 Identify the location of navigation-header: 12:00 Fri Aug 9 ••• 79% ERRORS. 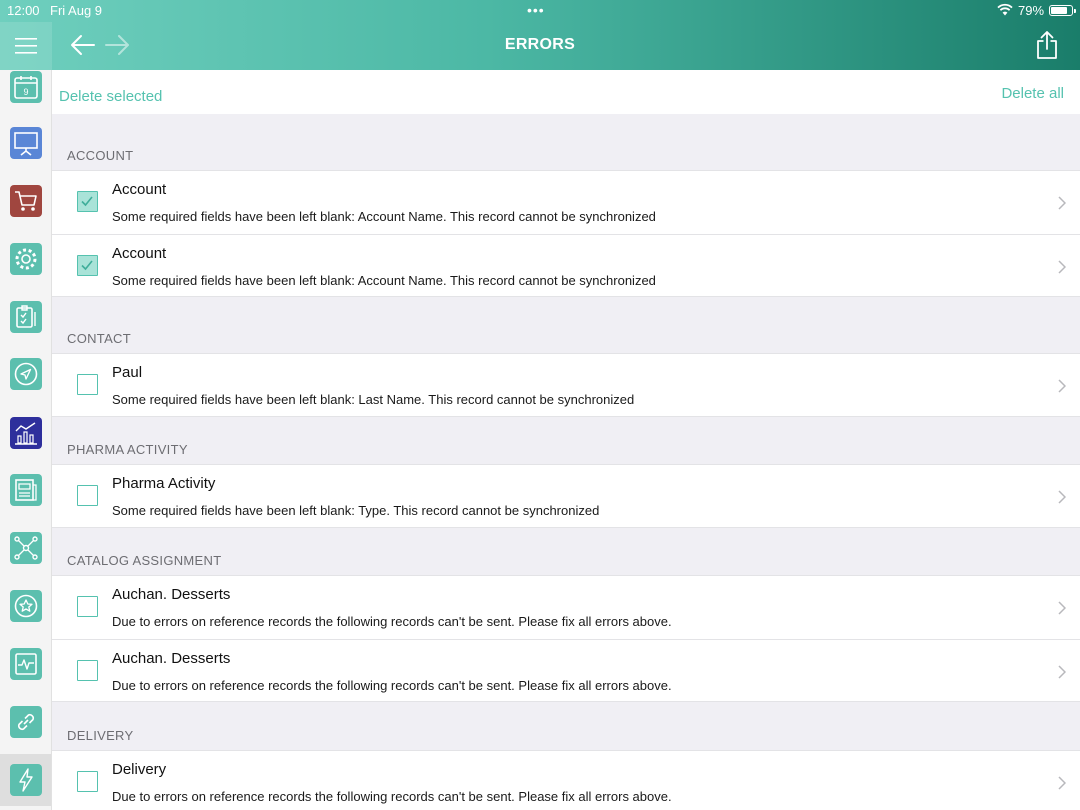
(540, 35).